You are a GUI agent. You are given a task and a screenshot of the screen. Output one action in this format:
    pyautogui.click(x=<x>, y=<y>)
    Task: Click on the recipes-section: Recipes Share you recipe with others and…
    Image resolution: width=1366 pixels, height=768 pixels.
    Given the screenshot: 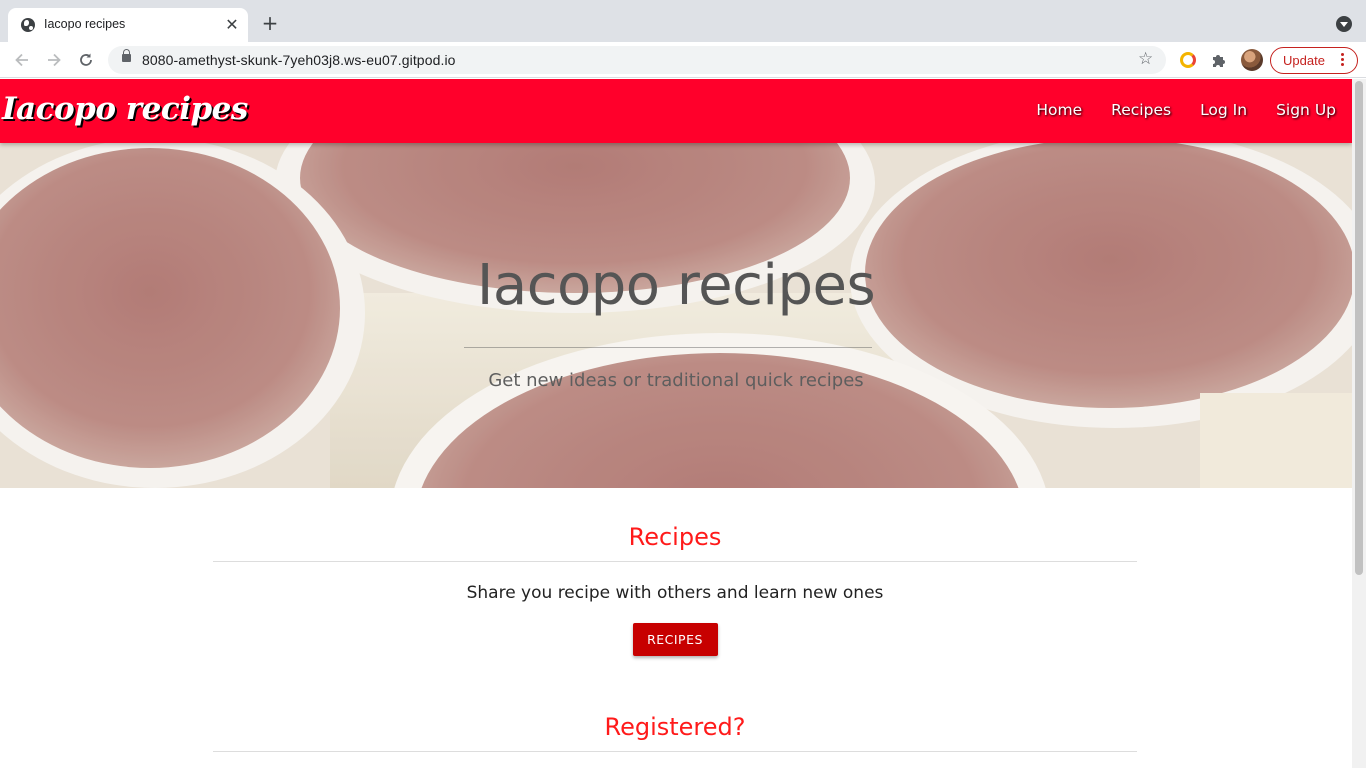 What is the action you would take?
    pyautogui.click(x=675, y=588)
    